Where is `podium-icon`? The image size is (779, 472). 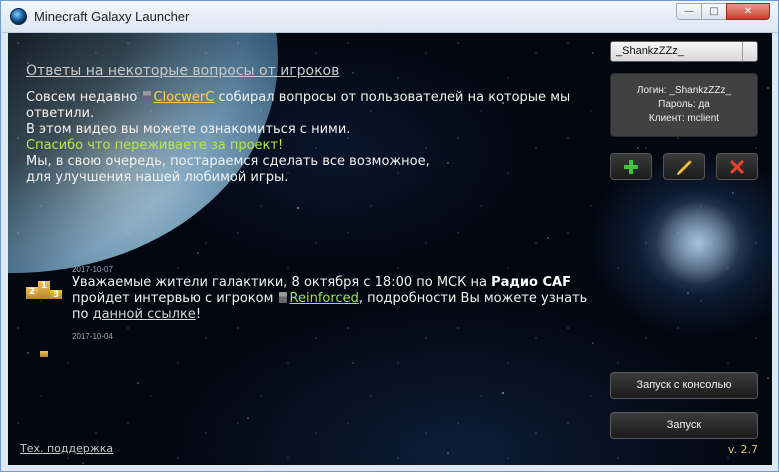 podium-icon is located at coordinates (44, 346).